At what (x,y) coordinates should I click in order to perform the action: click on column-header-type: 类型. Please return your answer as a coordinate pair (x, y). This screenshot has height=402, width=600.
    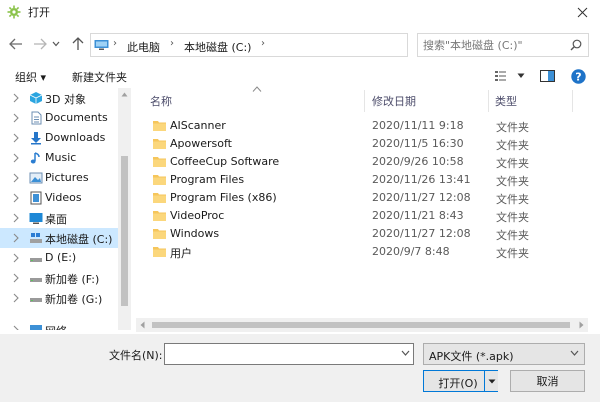
    Looking at the image, I should click on (506, 101).